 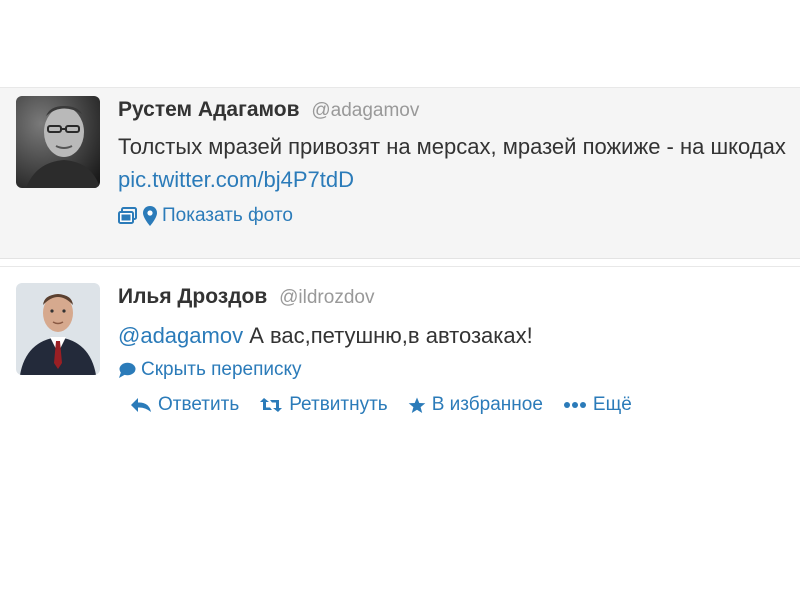 I want to click on reply-button: Ответить, so click(x=184, y=405).